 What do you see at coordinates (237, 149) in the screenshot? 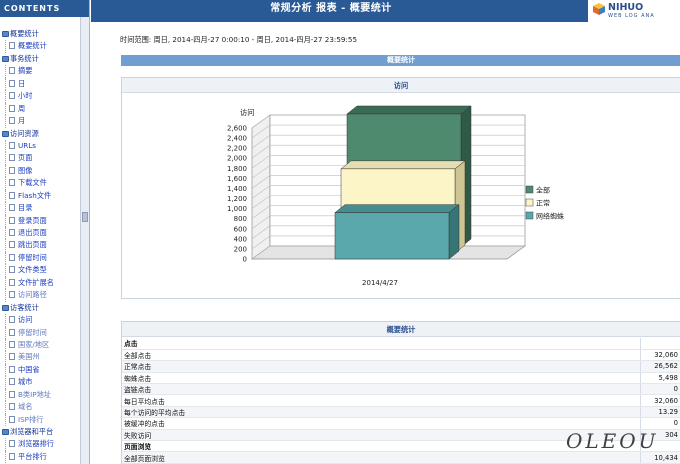
I see `y-tick-label: 2,200` at bounding box center [237, 149].